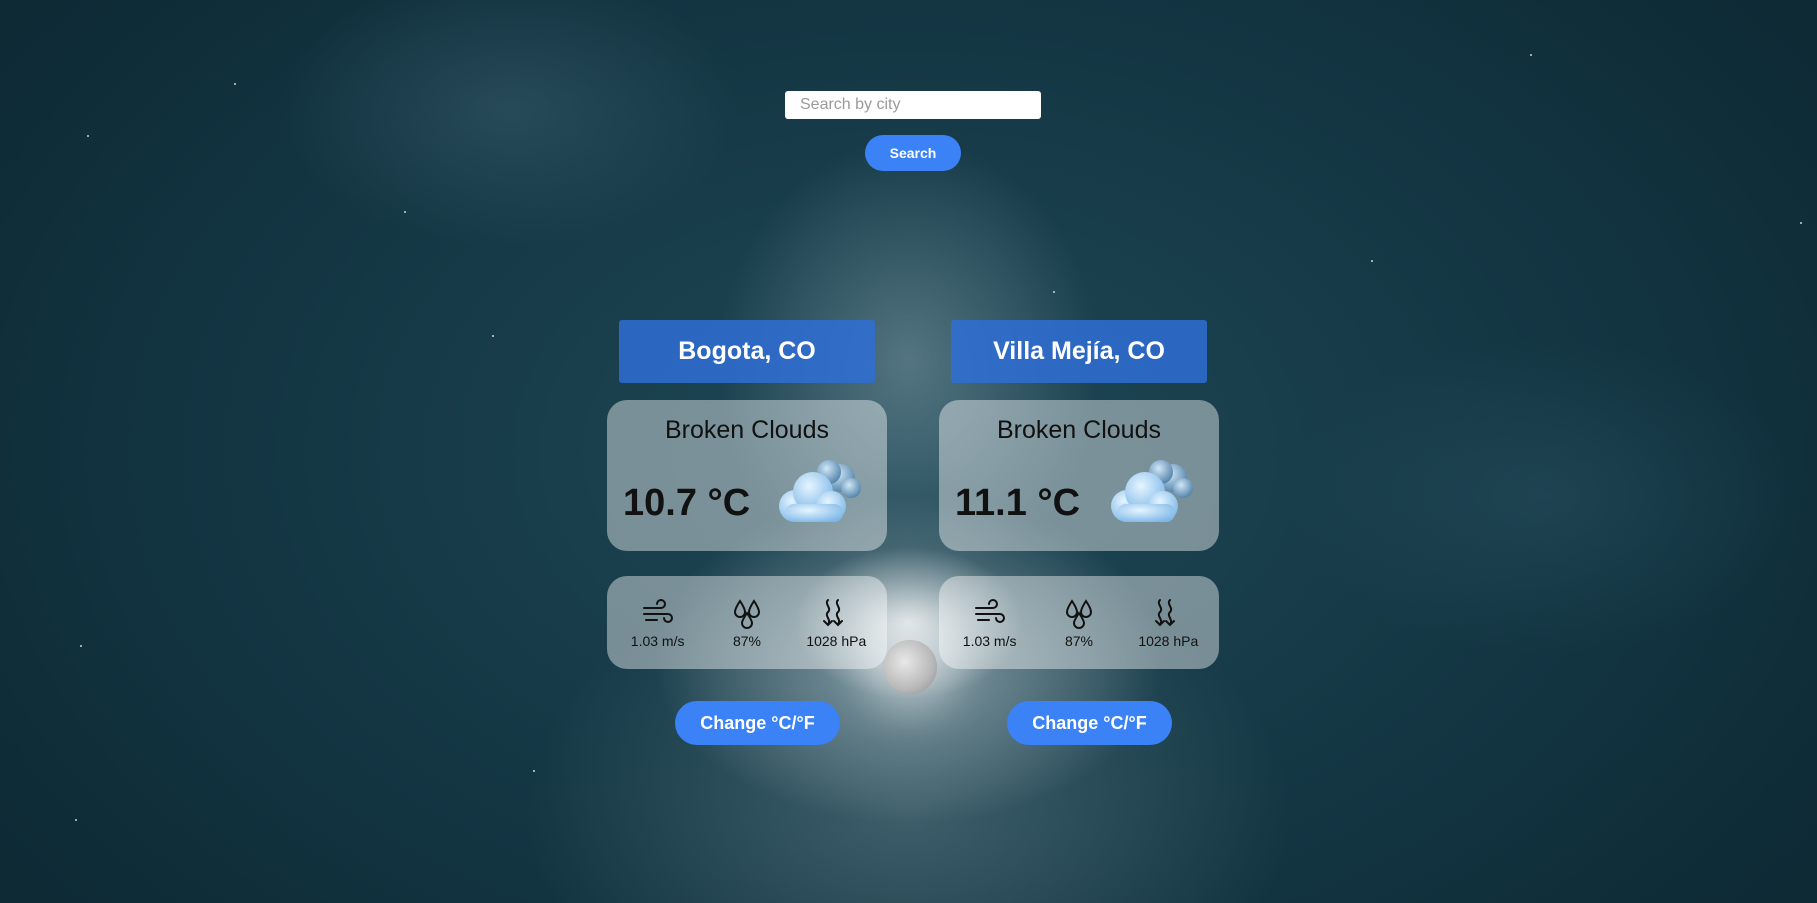 Image resolution: width=1817 pixels, height=903 pixels. Describe the element at coordinates (1079, 475) in the screenshot. I see `weather-summary-panel: Broken Clouds 11.1 °C` at that location.